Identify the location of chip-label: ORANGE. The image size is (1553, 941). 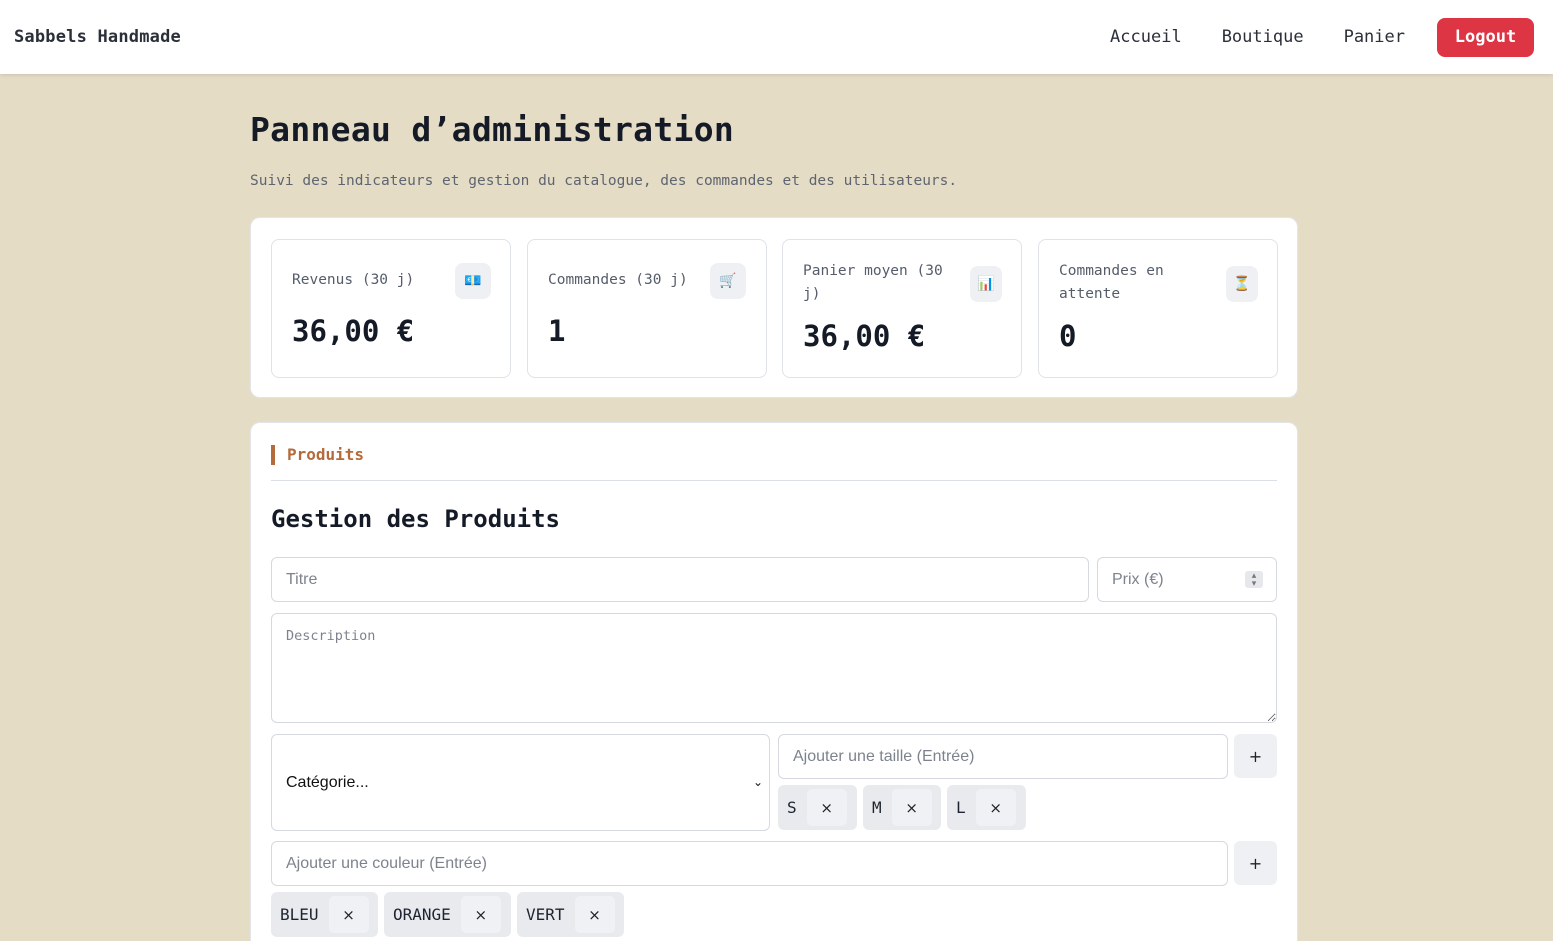
(422, 914).